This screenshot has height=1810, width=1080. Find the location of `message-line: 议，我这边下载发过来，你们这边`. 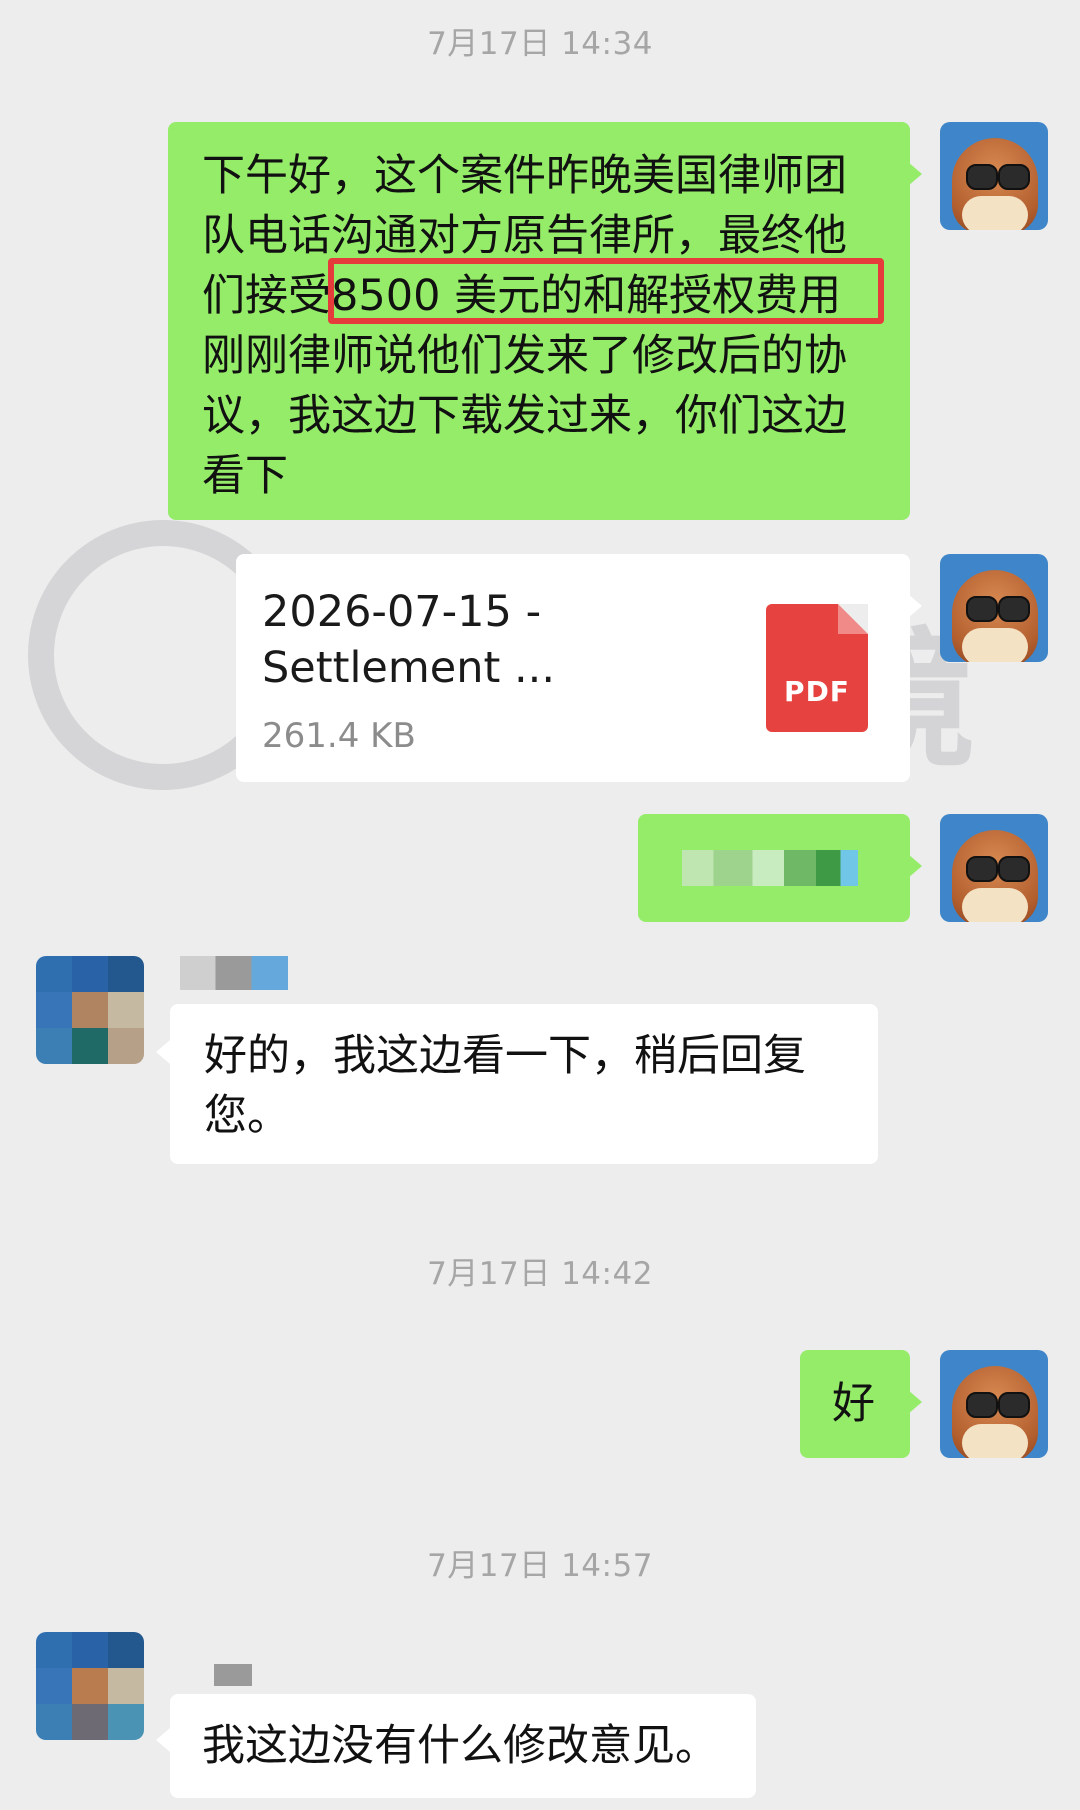

message-line: 议，我这边下载发过来，你们这边 is located at coordinates (524, 416).